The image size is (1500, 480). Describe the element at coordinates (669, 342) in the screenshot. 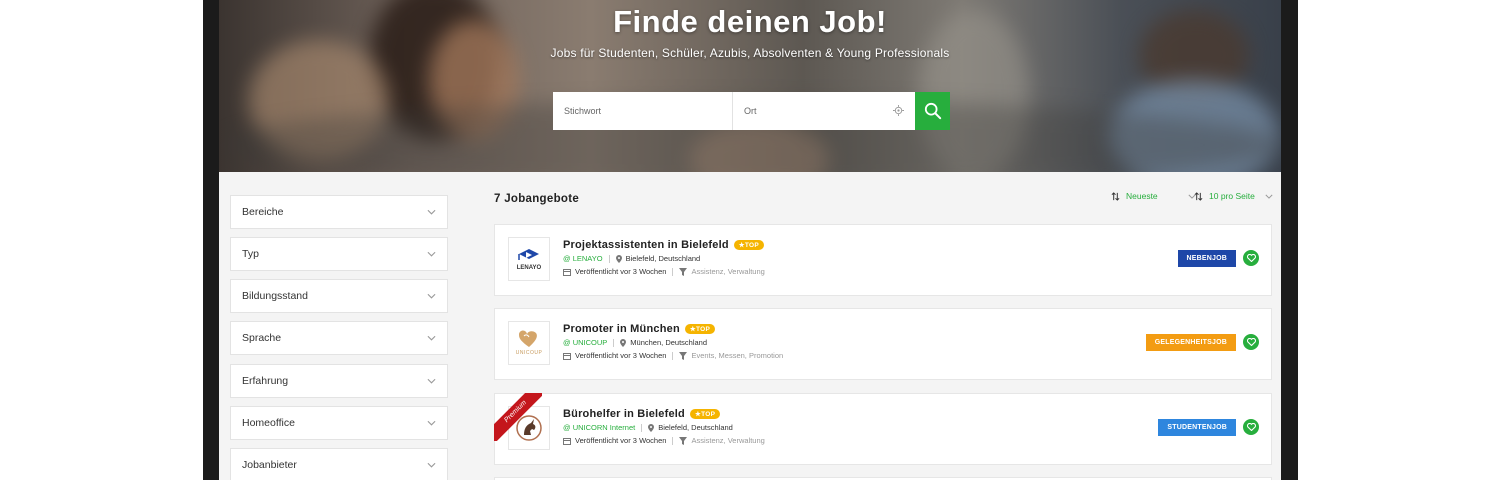

I see `job-location: München, Deutschland` at that location.